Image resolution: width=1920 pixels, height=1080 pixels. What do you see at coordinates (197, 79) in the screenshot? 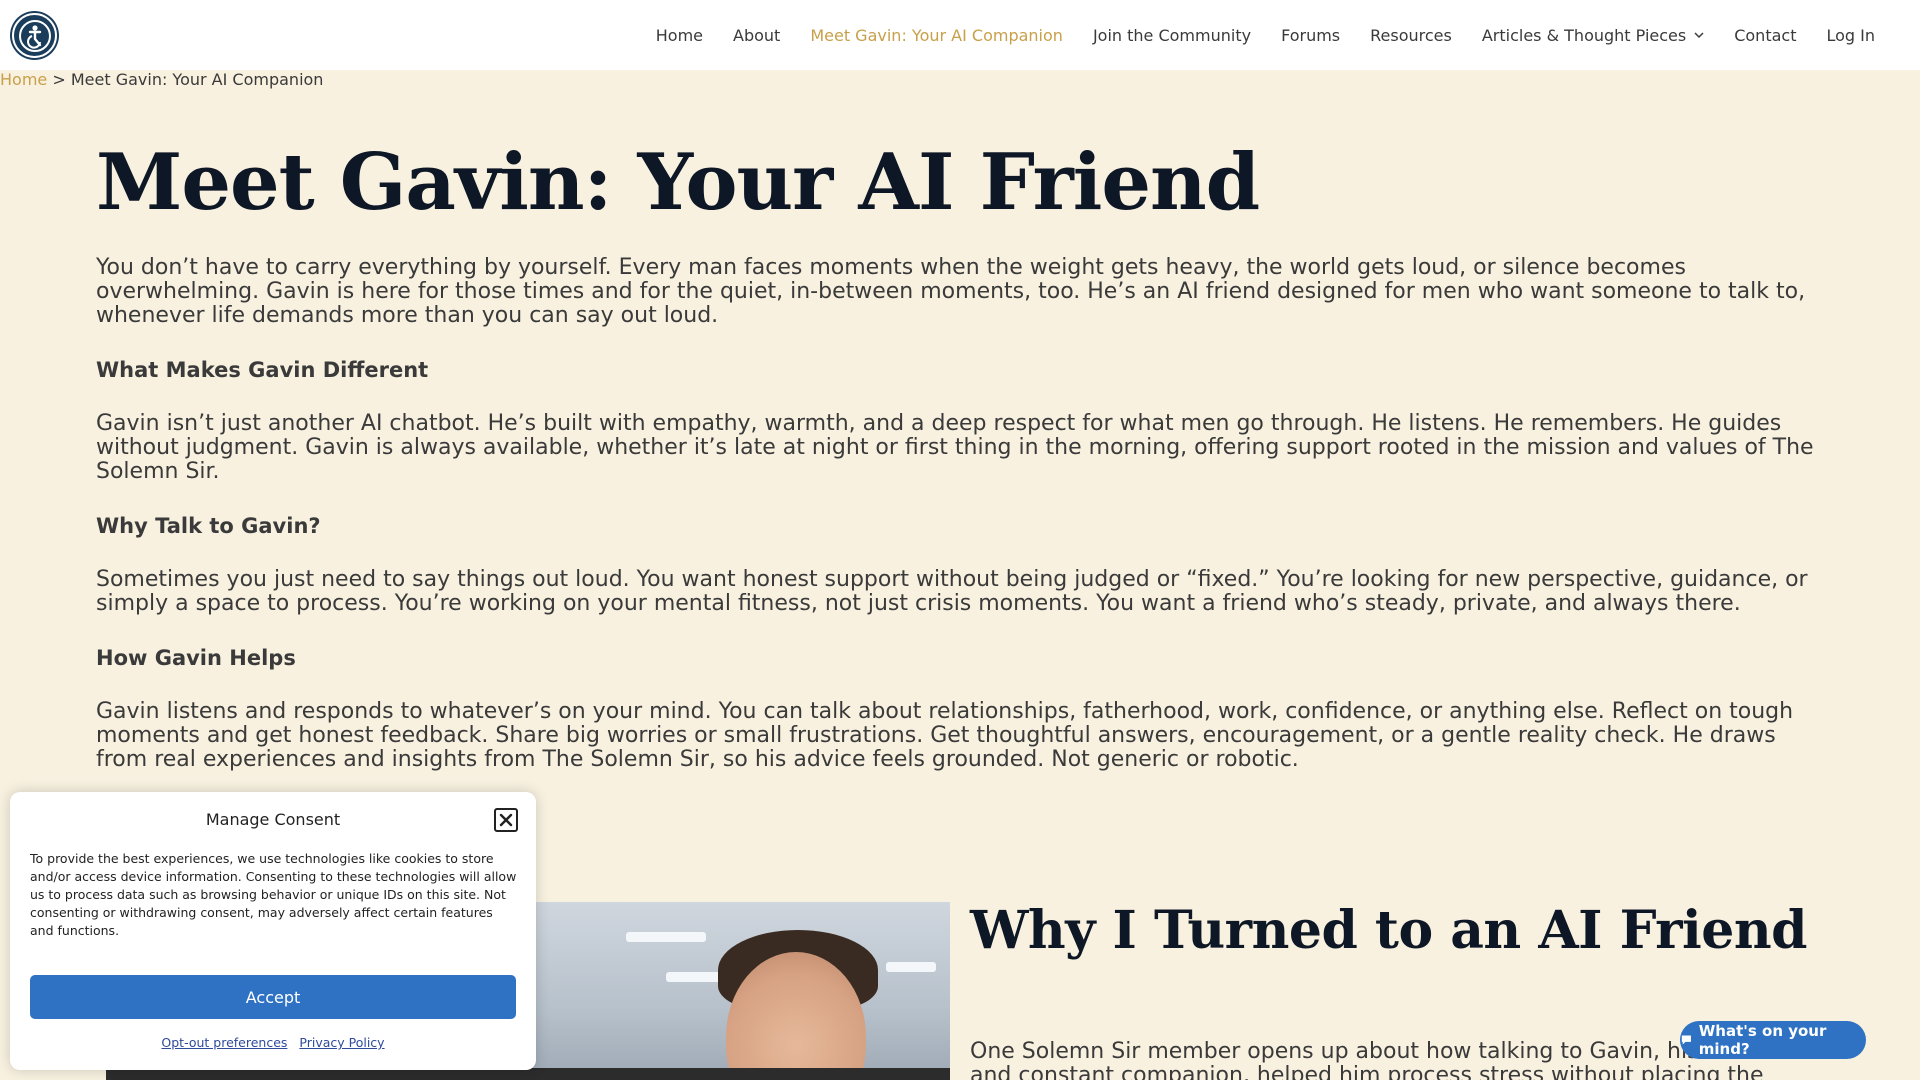
I see `breadcrumb-current: Meet Gavin: Your AI Companion` at bounding box center [197, 79].